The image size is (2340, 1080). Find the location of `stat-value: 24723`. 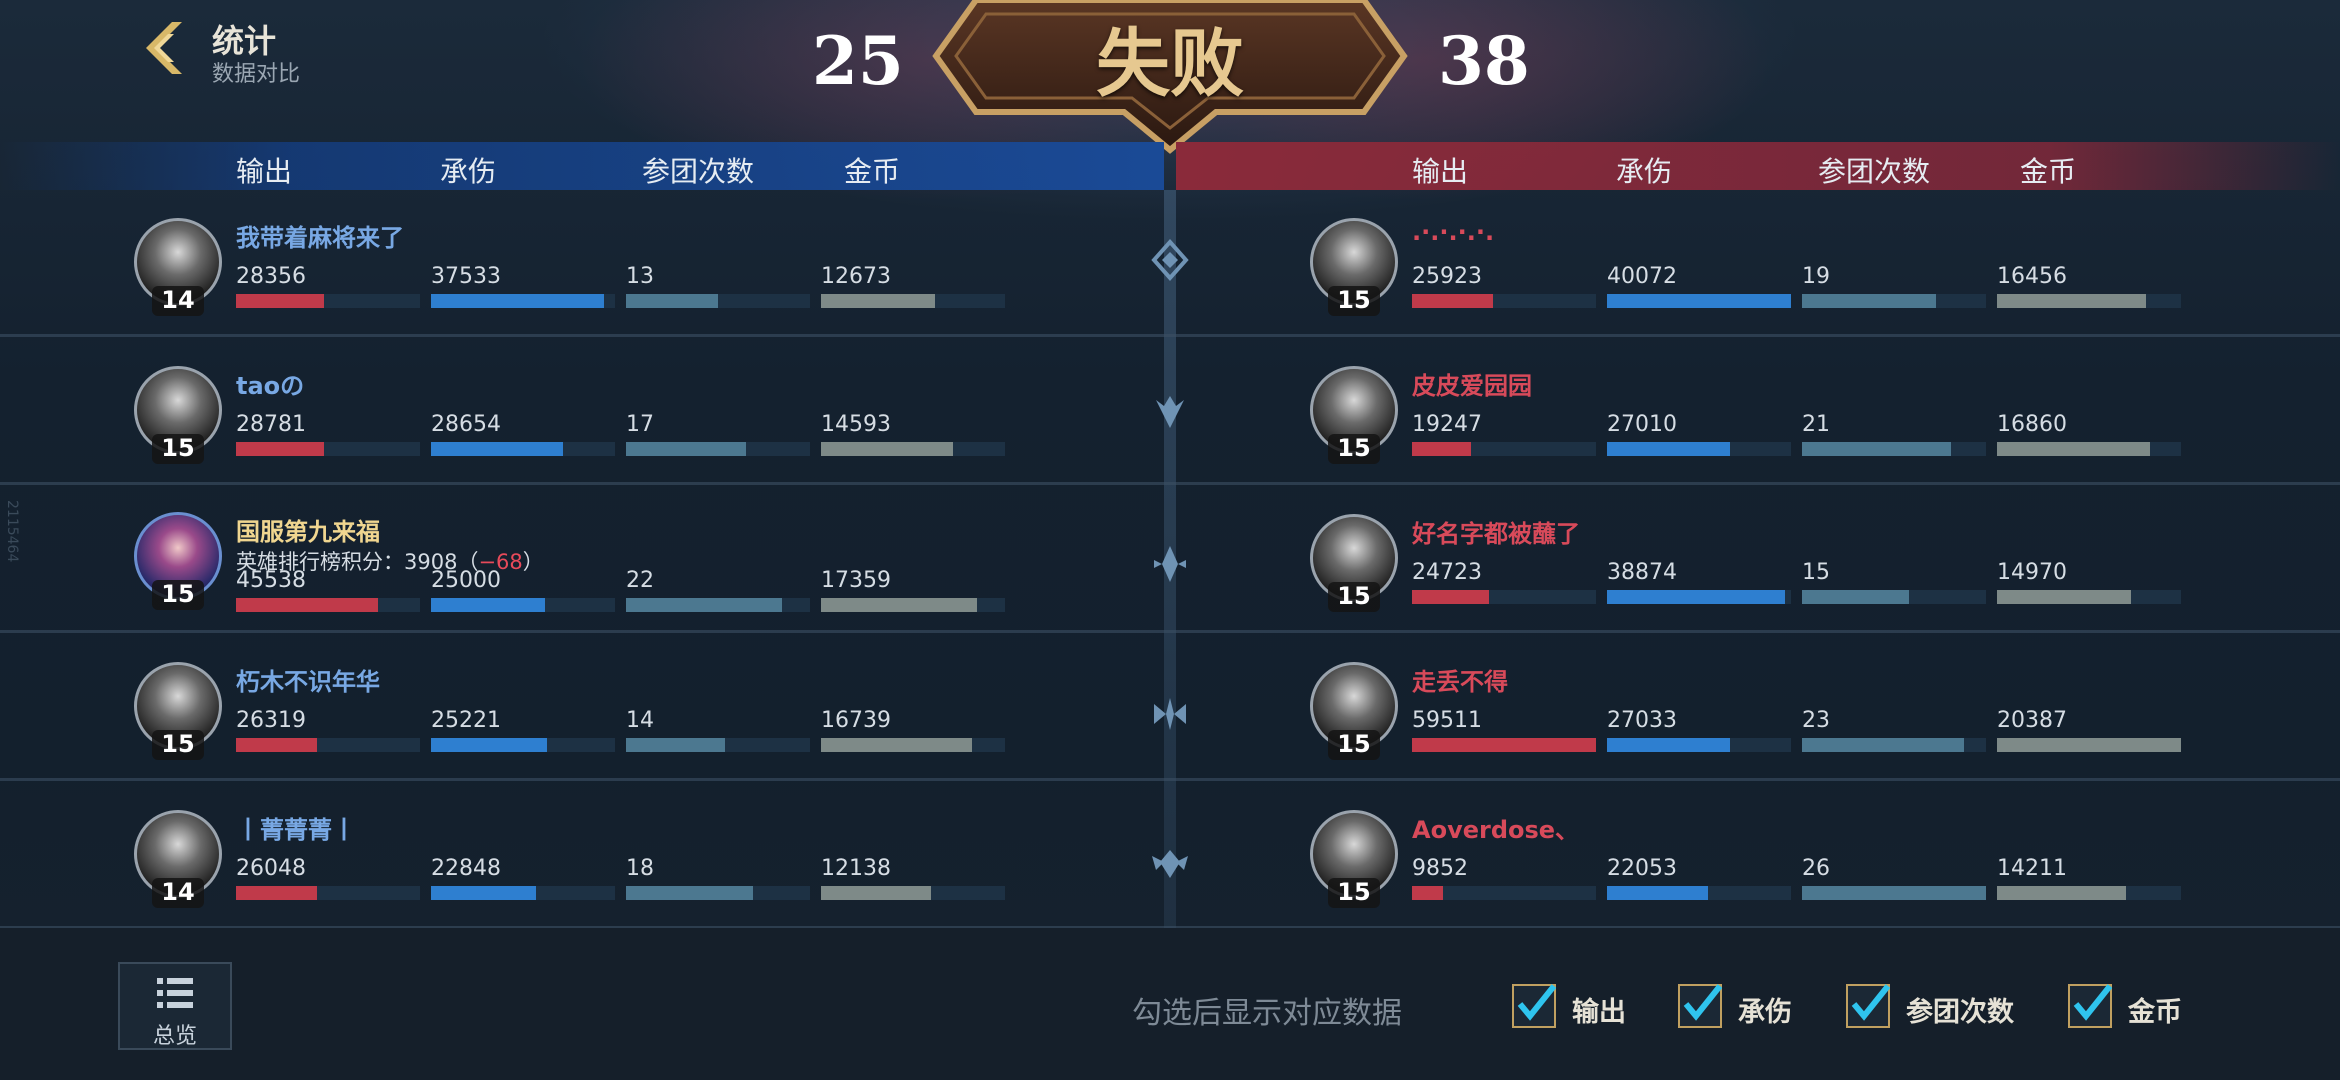

stat-value: 24723 is located at coordinates (1447, 572).